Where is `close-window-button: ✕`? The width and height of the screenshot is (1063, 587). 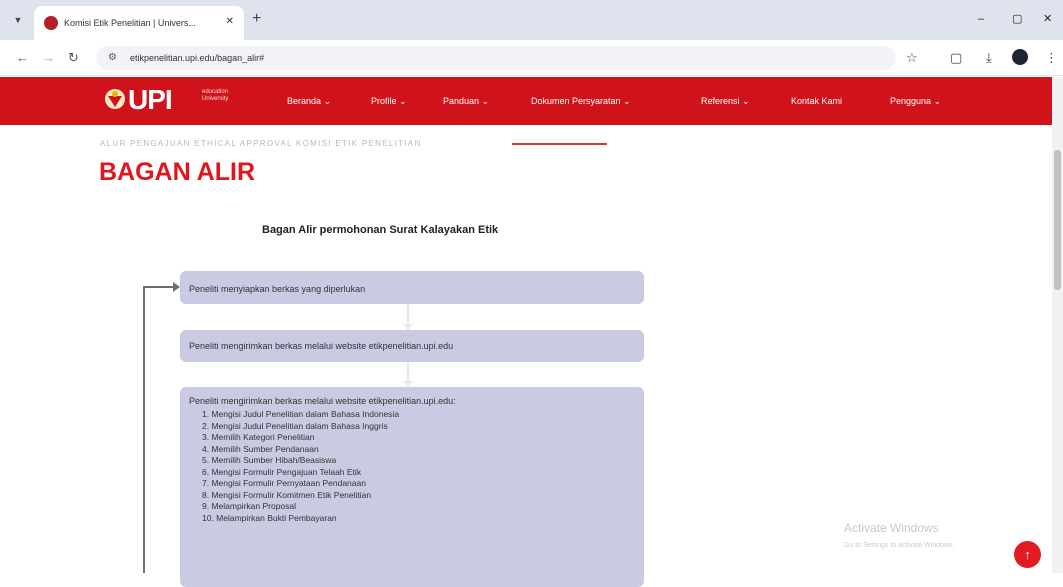
close-window-button: ✕ is located at coordinates (1047, 19).